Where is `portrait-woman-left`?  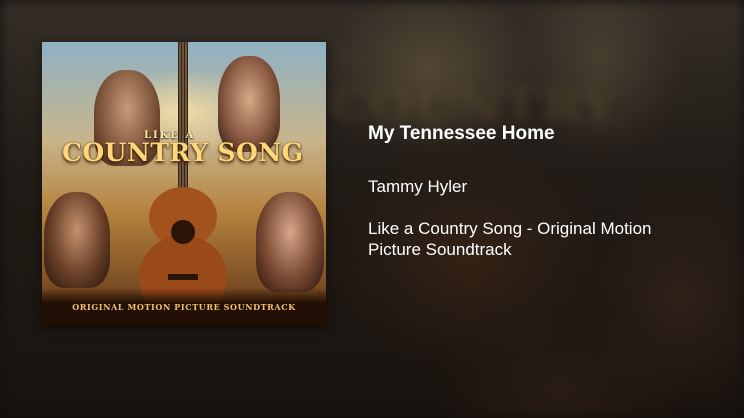 portrait-woman-left is located at coordinates (77, 240).